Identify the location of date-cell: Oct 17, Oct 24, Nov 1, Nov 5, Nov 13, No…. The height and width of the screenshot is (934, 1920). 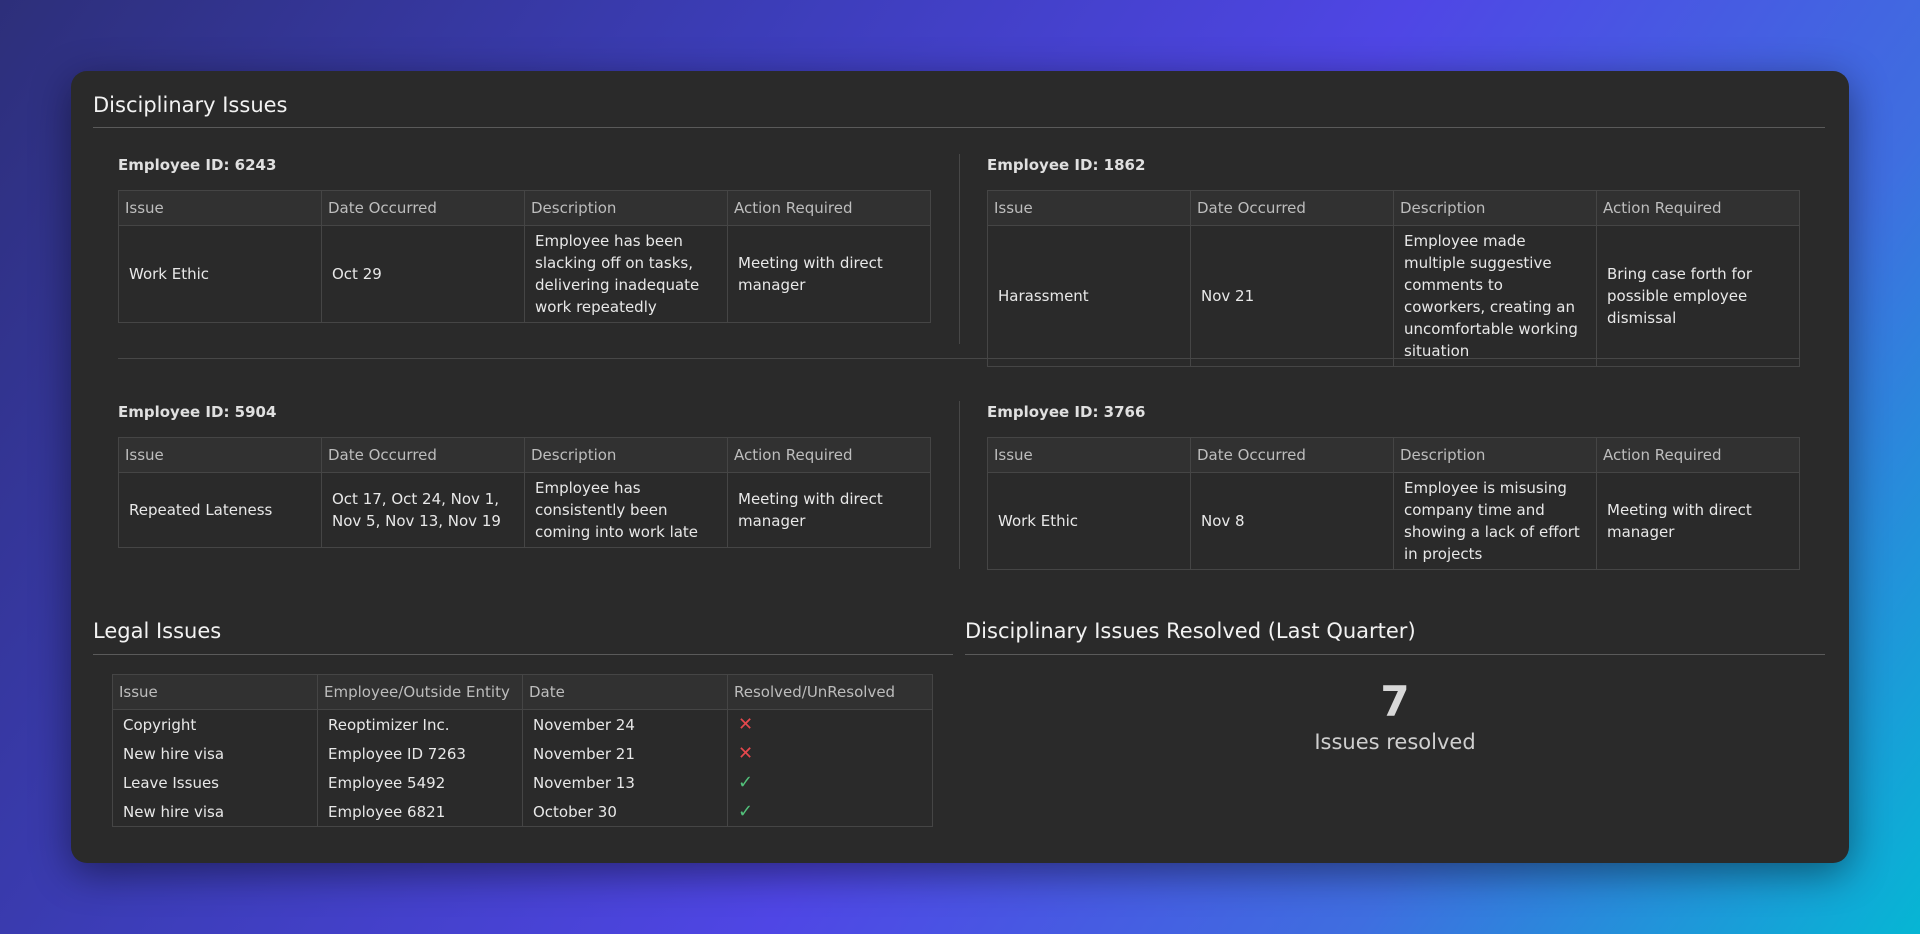
(423, 510).